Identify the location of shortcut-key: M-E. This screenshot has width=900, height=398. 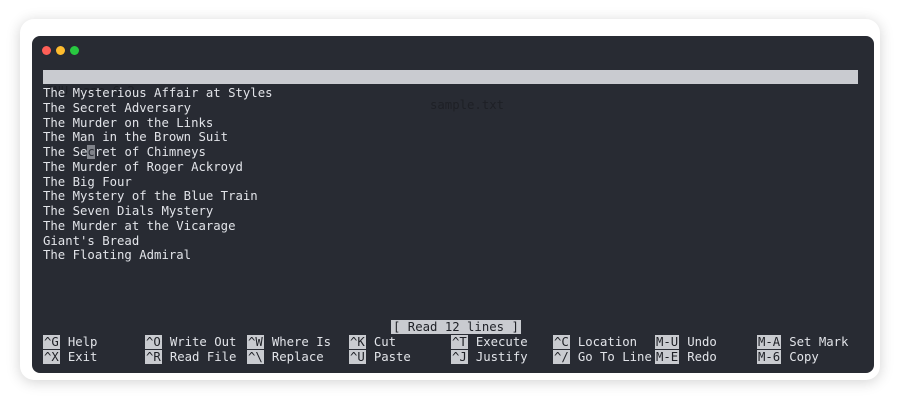
(667, 357).